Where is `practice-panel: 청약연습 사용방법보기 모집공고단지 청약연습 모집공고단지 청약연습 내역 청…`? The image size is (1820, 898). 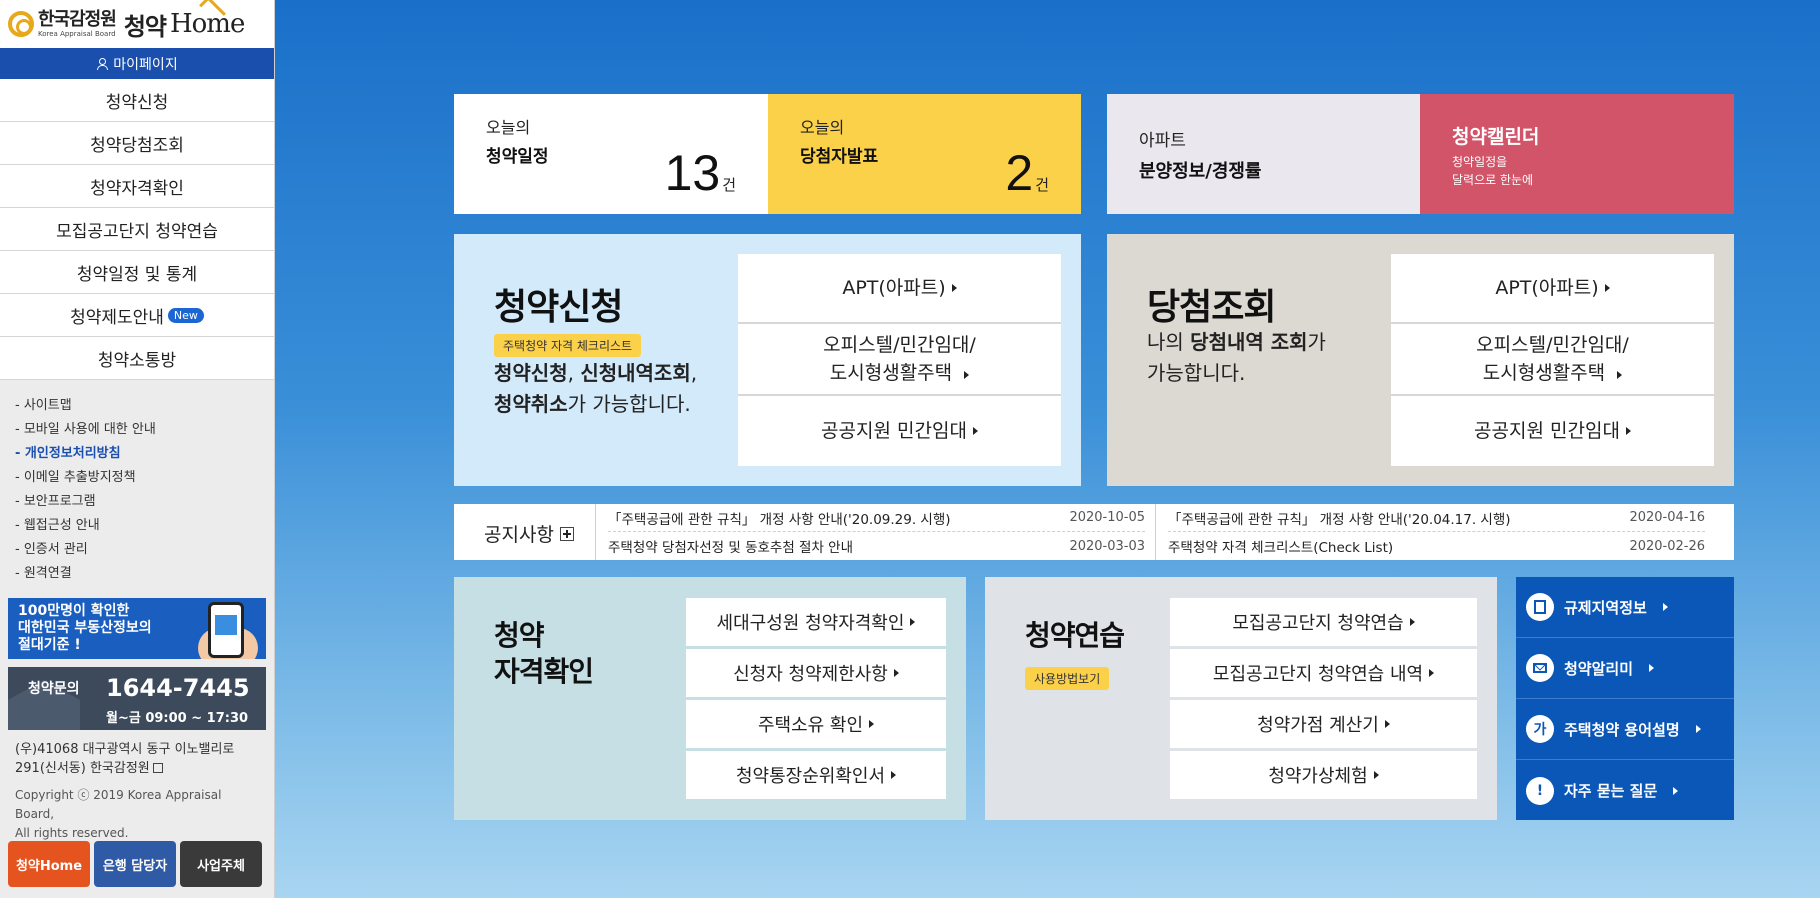 practice-panel: 청약연습 사용방법보기 모집공고단지 청약연습 모집공고단지 청약연습 내역 청… is located at coordinates (1241, 698).